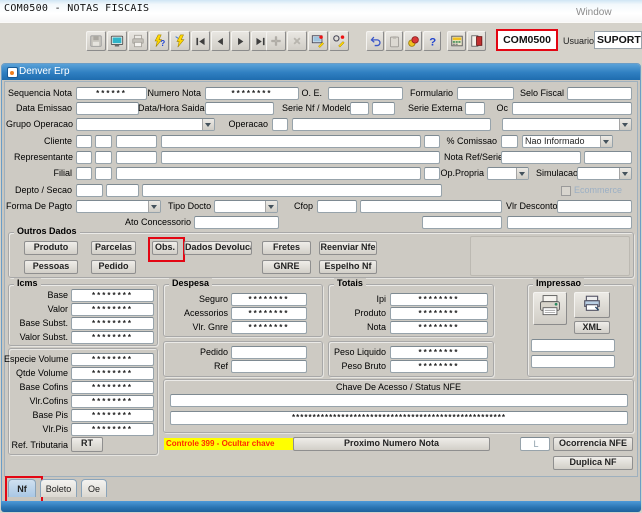  What do you see at coordinates (508, 173) in the screenshot?
I see `op-propria-dropdown` at bounding box center [508, 173].